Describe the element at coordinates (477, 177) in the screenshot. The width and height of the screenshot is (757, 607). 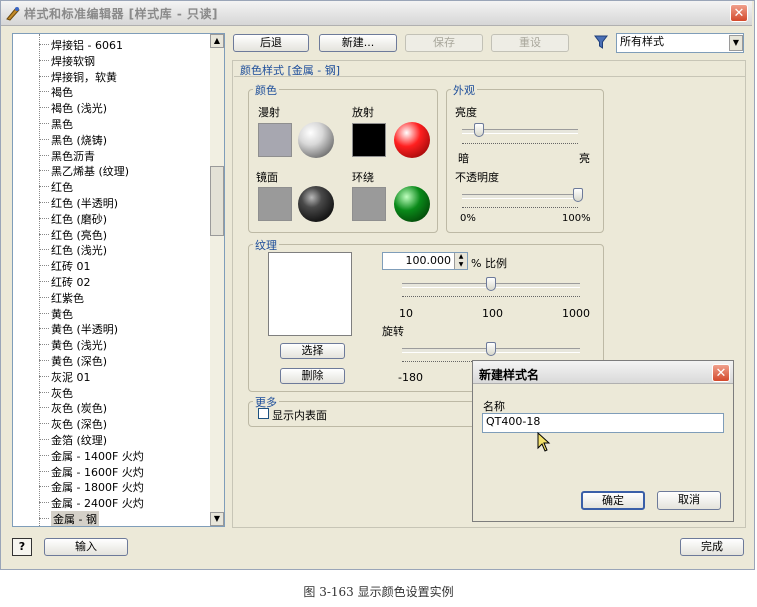
I see `opacity-label: 不透明度` at that location.